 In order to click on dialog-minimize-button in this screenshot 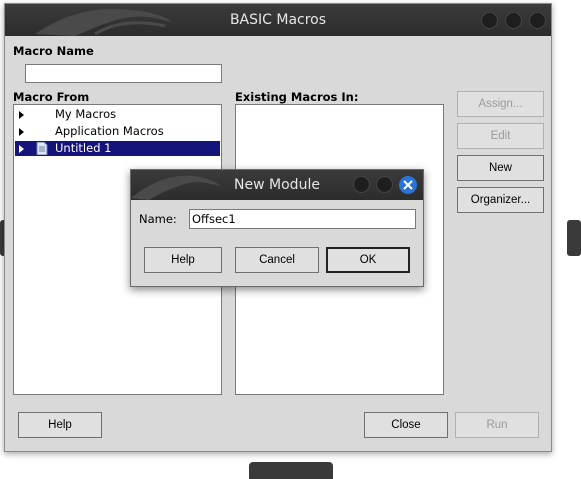, I will do `click(361, 184)`.